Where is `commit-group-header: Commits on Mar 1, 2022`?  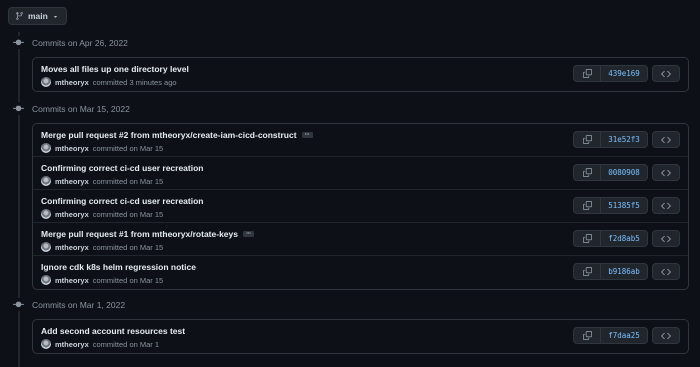 commit-group-header: Commits on Mar 1, 2022 is located at coordinates (68, 304).